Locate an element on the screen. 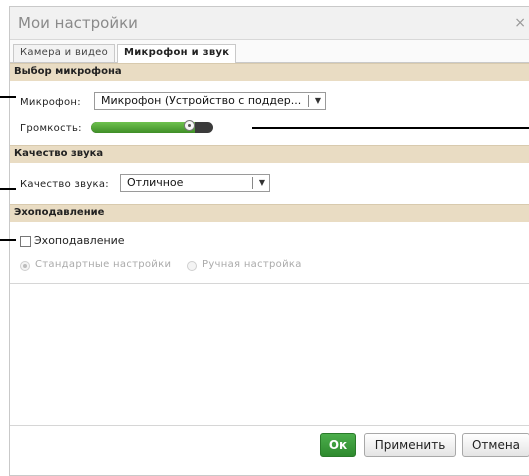  cancel-button: Отмена is located at coordinates (495, 445).